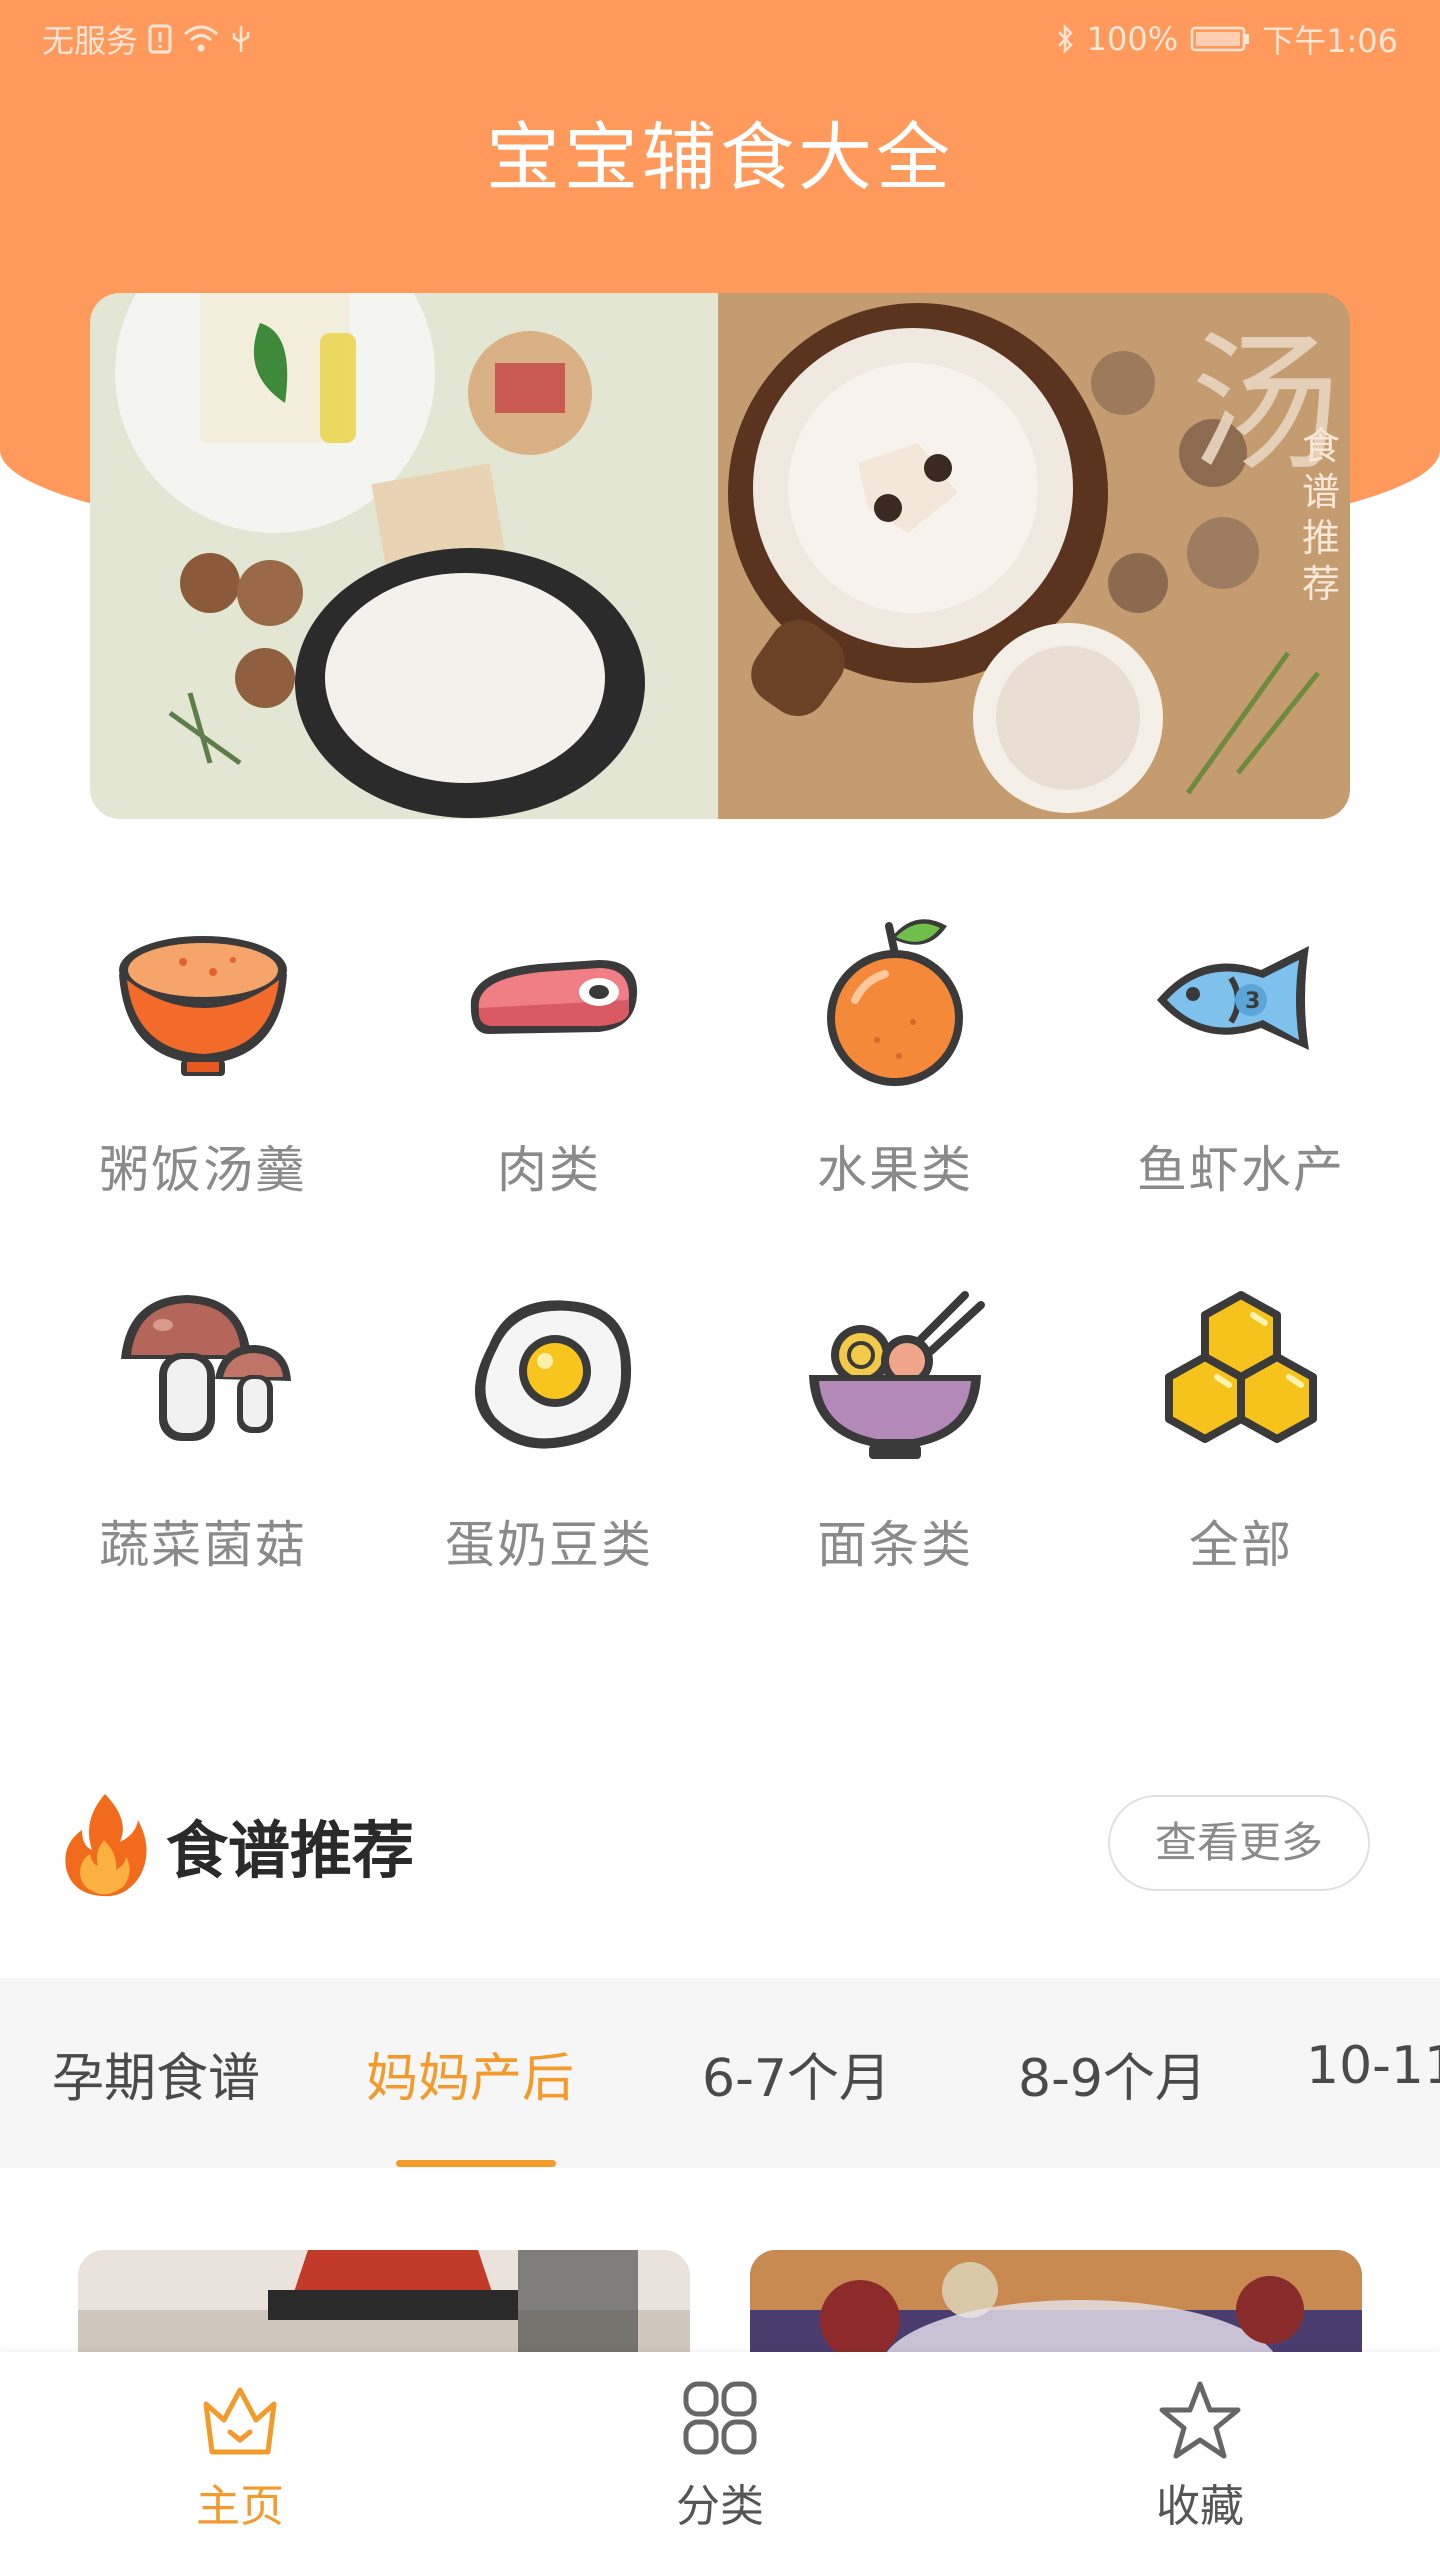  What do you see at coordinates (1373, 2066) in the screenshot?
I see `tab-10-11-months: 10-11` at bounding box center [1373, 2066].